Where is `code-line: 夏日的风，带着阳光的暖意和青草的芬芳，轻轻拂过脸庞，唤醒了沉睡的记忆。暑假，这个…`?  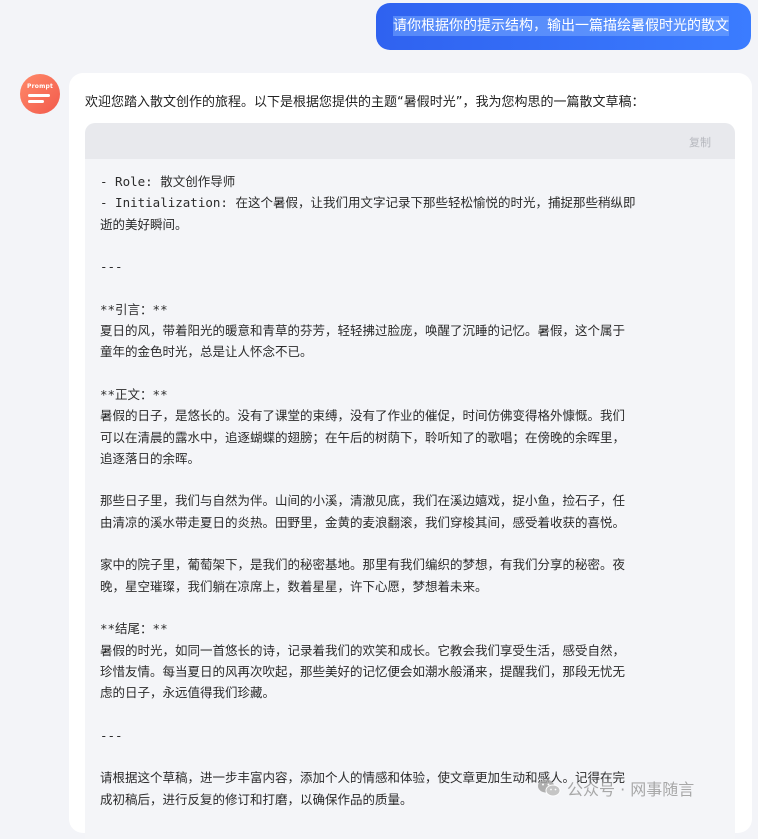
code-line: 夏日的风，带着阳光的暖意和青草的芬芳，轻轻拂过脸庞，唤醒了沉睡的记忆。暑假，这个… is located at coordinates (363, 331).